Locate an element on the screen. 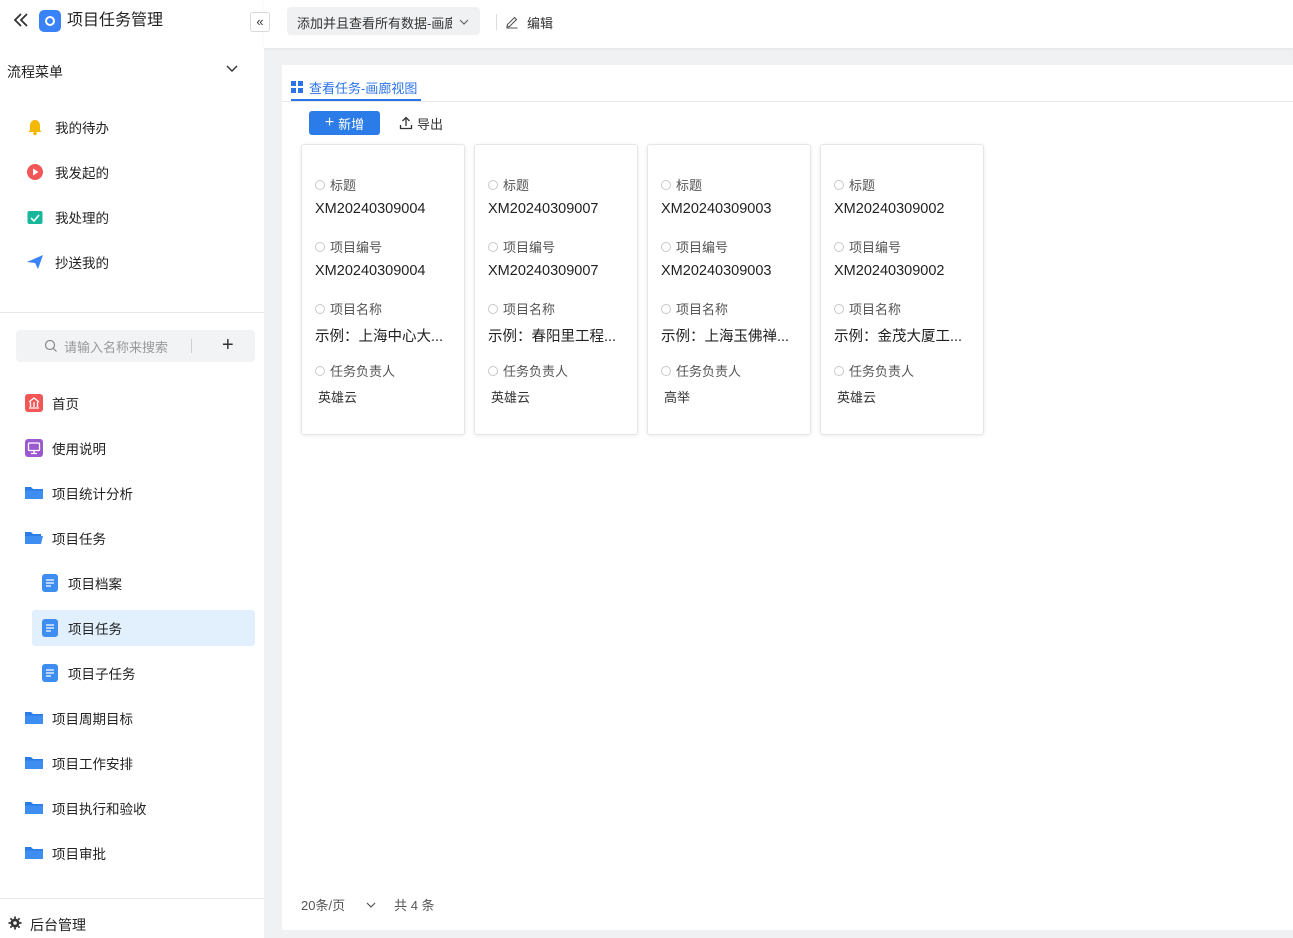 The height and width of the screenshot is (938, 1293). collapse-sidebar-button: « is located at coordinates (260, 22).